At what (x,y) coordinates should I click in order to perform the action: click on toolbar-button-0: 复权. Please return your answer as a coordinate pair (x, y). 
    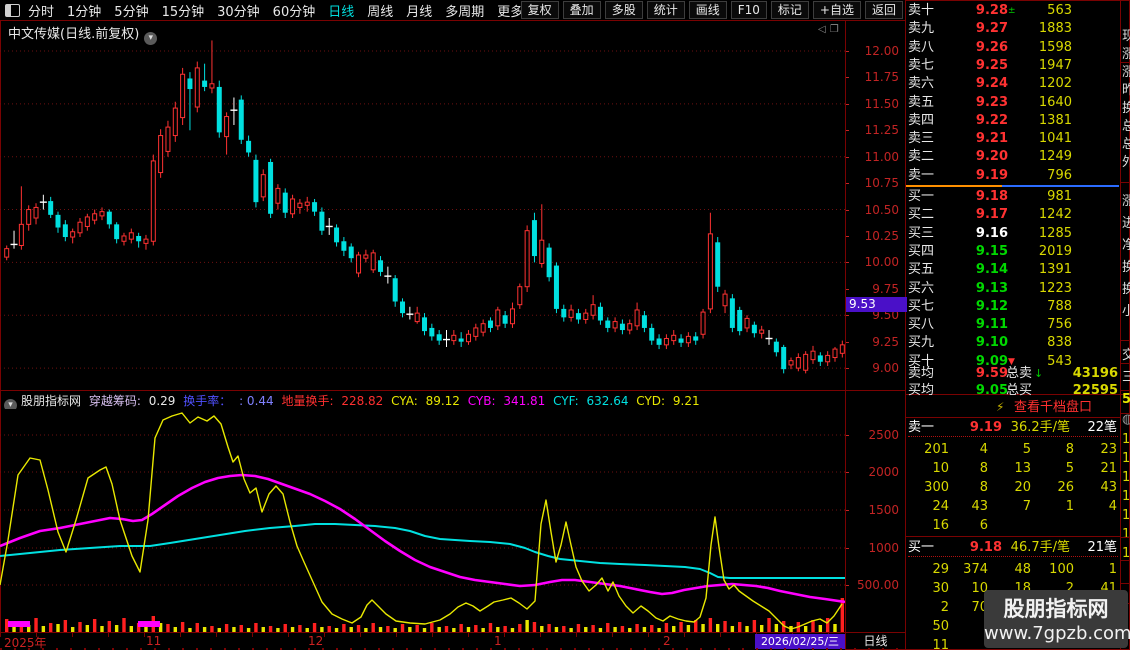
    Looking at the image, I should click on (539, 10).